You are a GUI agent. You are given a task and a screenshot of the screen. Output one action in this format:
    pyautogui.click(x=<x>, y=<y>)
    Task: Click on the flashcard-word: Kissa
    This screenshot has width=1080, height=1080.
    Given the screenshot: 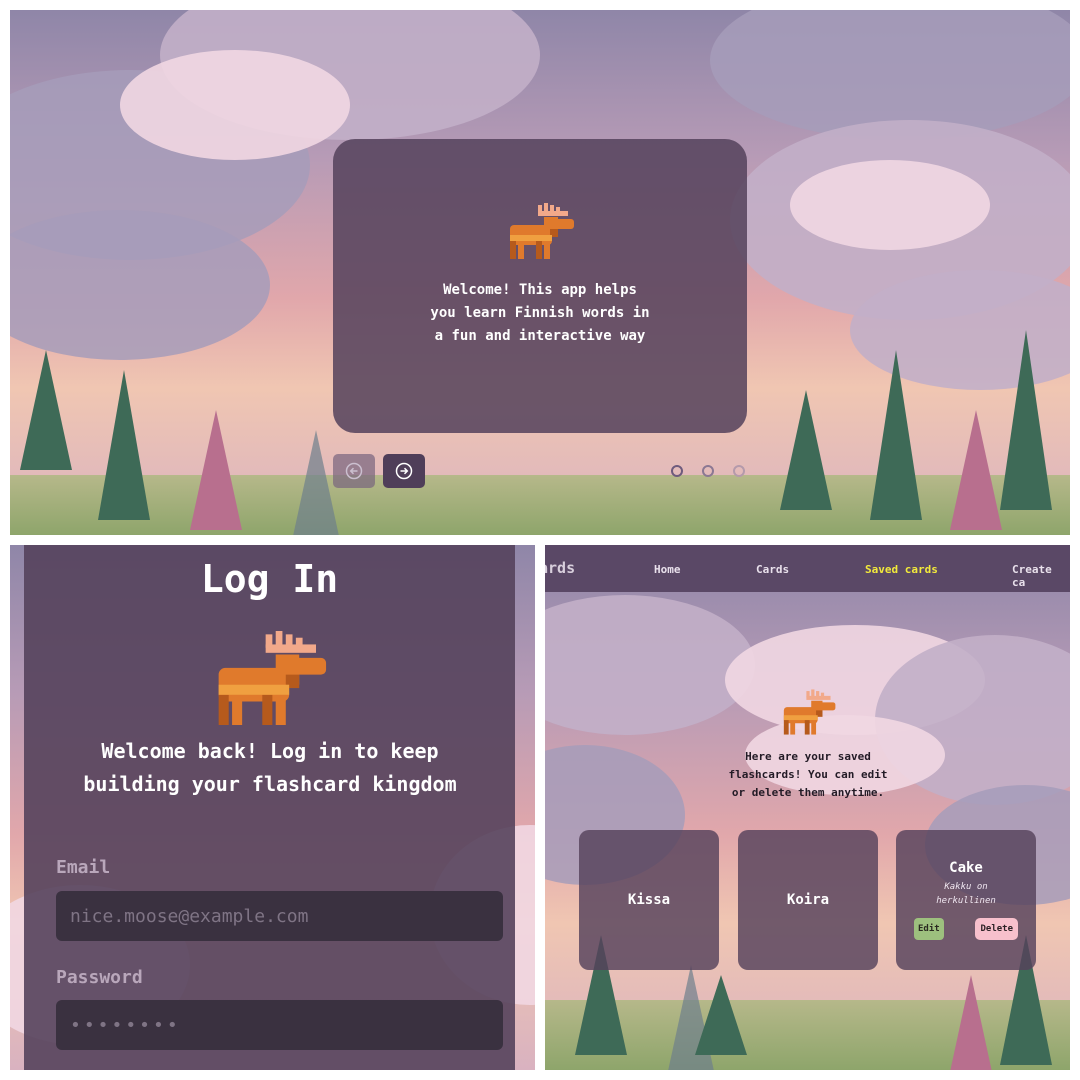 What is the action you would take?
    pyautogui.click(x=649, y=900)
    